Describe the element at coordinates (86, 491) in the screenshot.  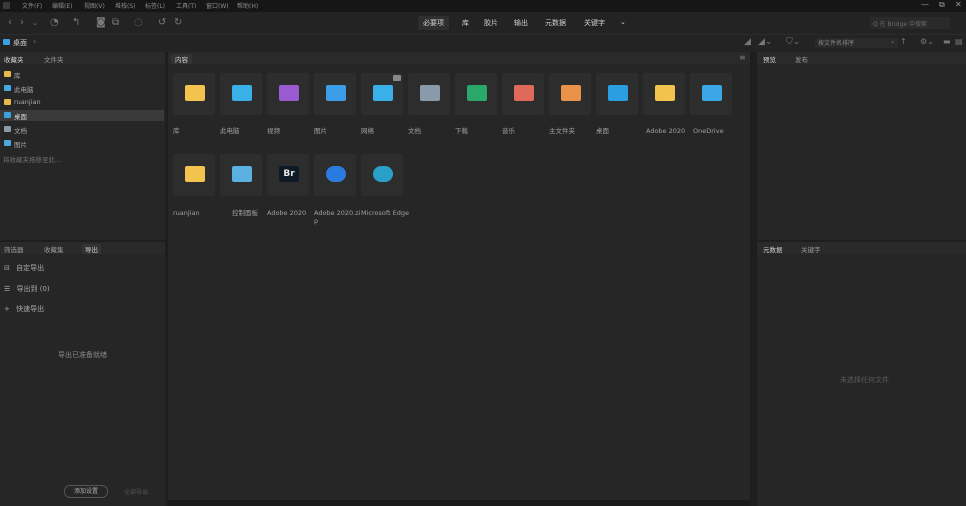
I see `add-settings-button: 添加设置` at that location.